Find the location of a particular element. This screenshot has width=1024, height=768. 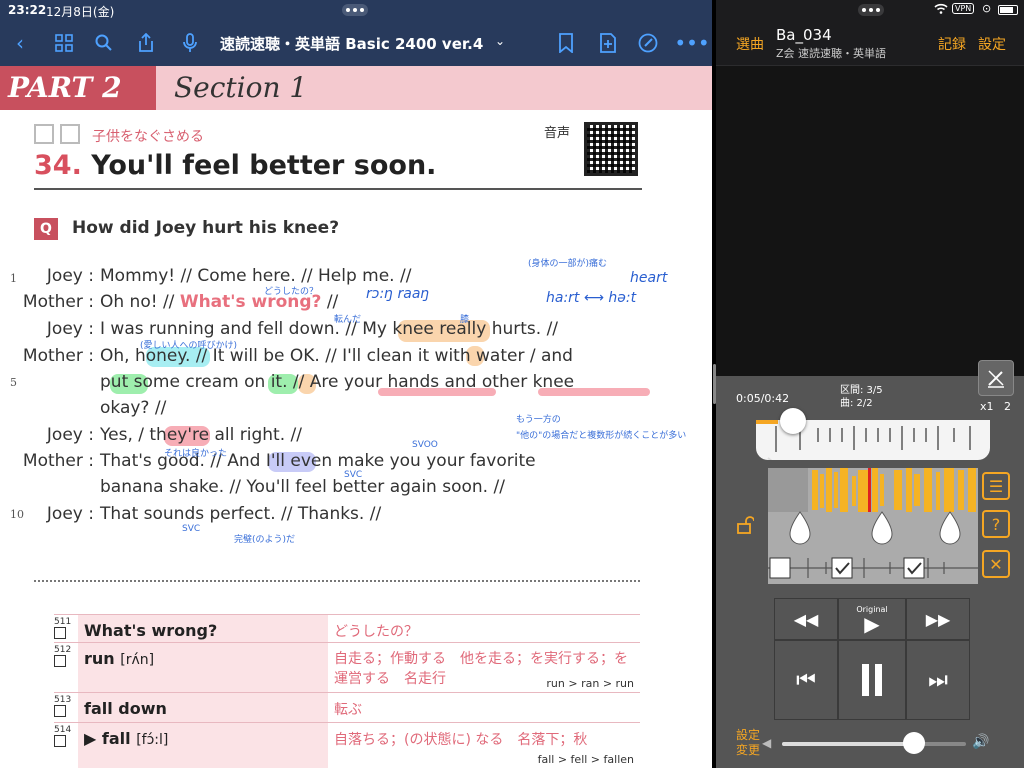

part-header: PART 2 Section 1 is located at coordinates (356, 88).